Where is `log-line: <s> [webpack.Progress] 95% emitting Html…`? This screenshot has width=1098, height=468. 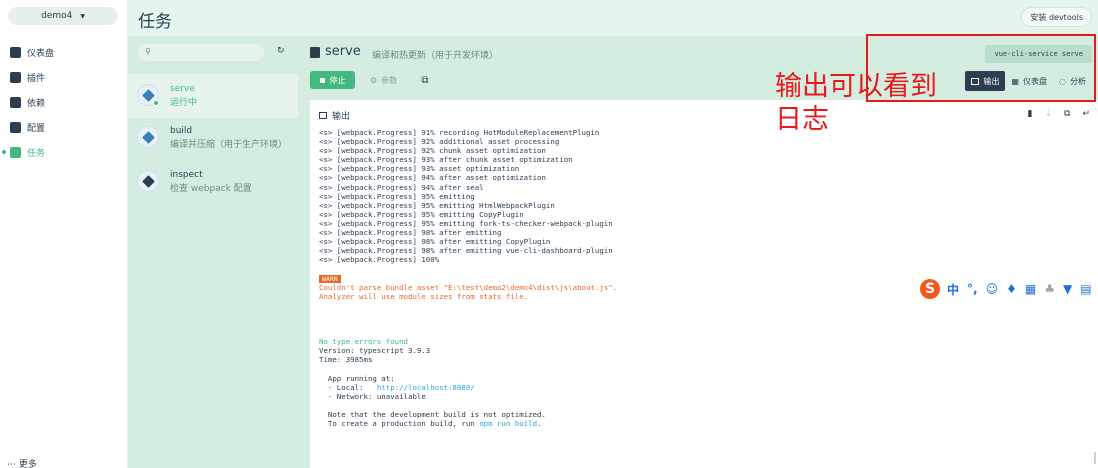 log-line: <s> [webpack.Progress] 95% emitting Html… is located at coordinates (437, 205).